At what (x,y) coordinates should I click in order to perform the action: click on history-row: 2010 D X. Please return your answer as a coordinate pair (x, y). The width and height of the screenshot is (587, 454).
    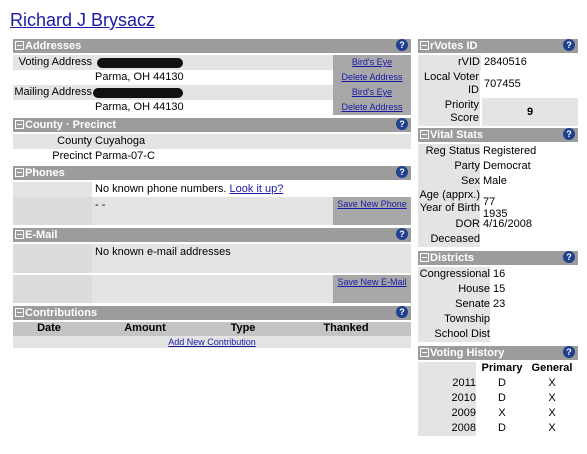
    Looking at the image, I should click on (498, 398).